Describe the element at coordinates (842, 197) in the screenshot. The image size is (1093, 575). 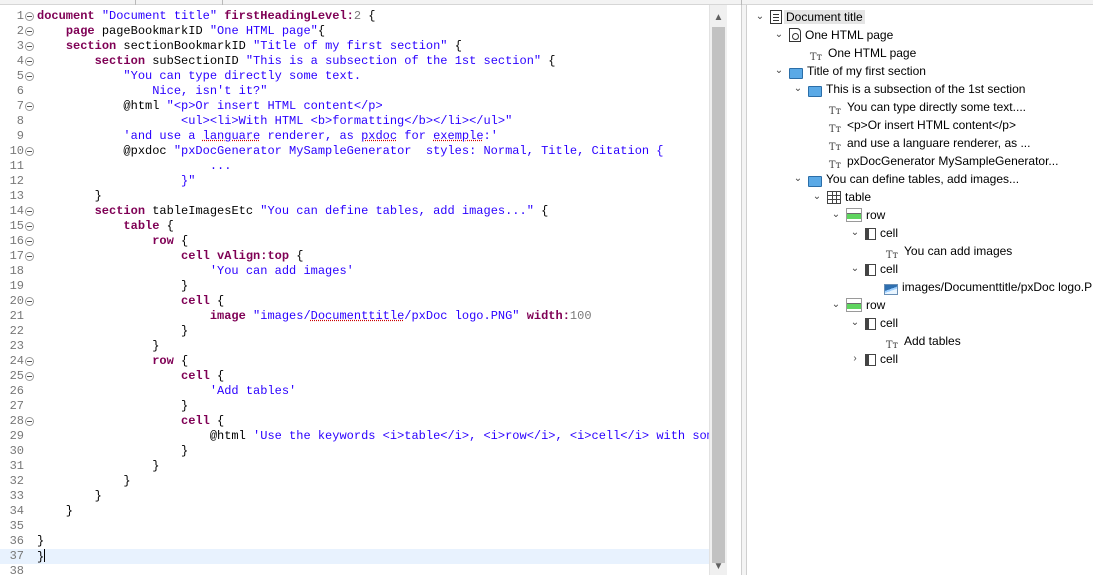
I see `outline-table: ⌄ table` at that location.